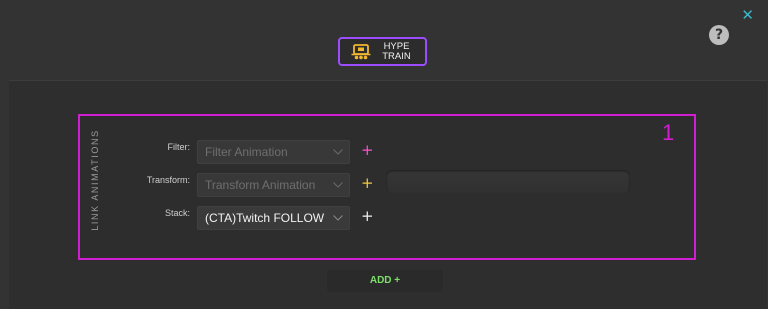 Image resolution: width=768 pixels, height=309 pixels. Describe the element at coordinates (177, 213) in the screenshot. I see `stack-label: Stack:` at that location.